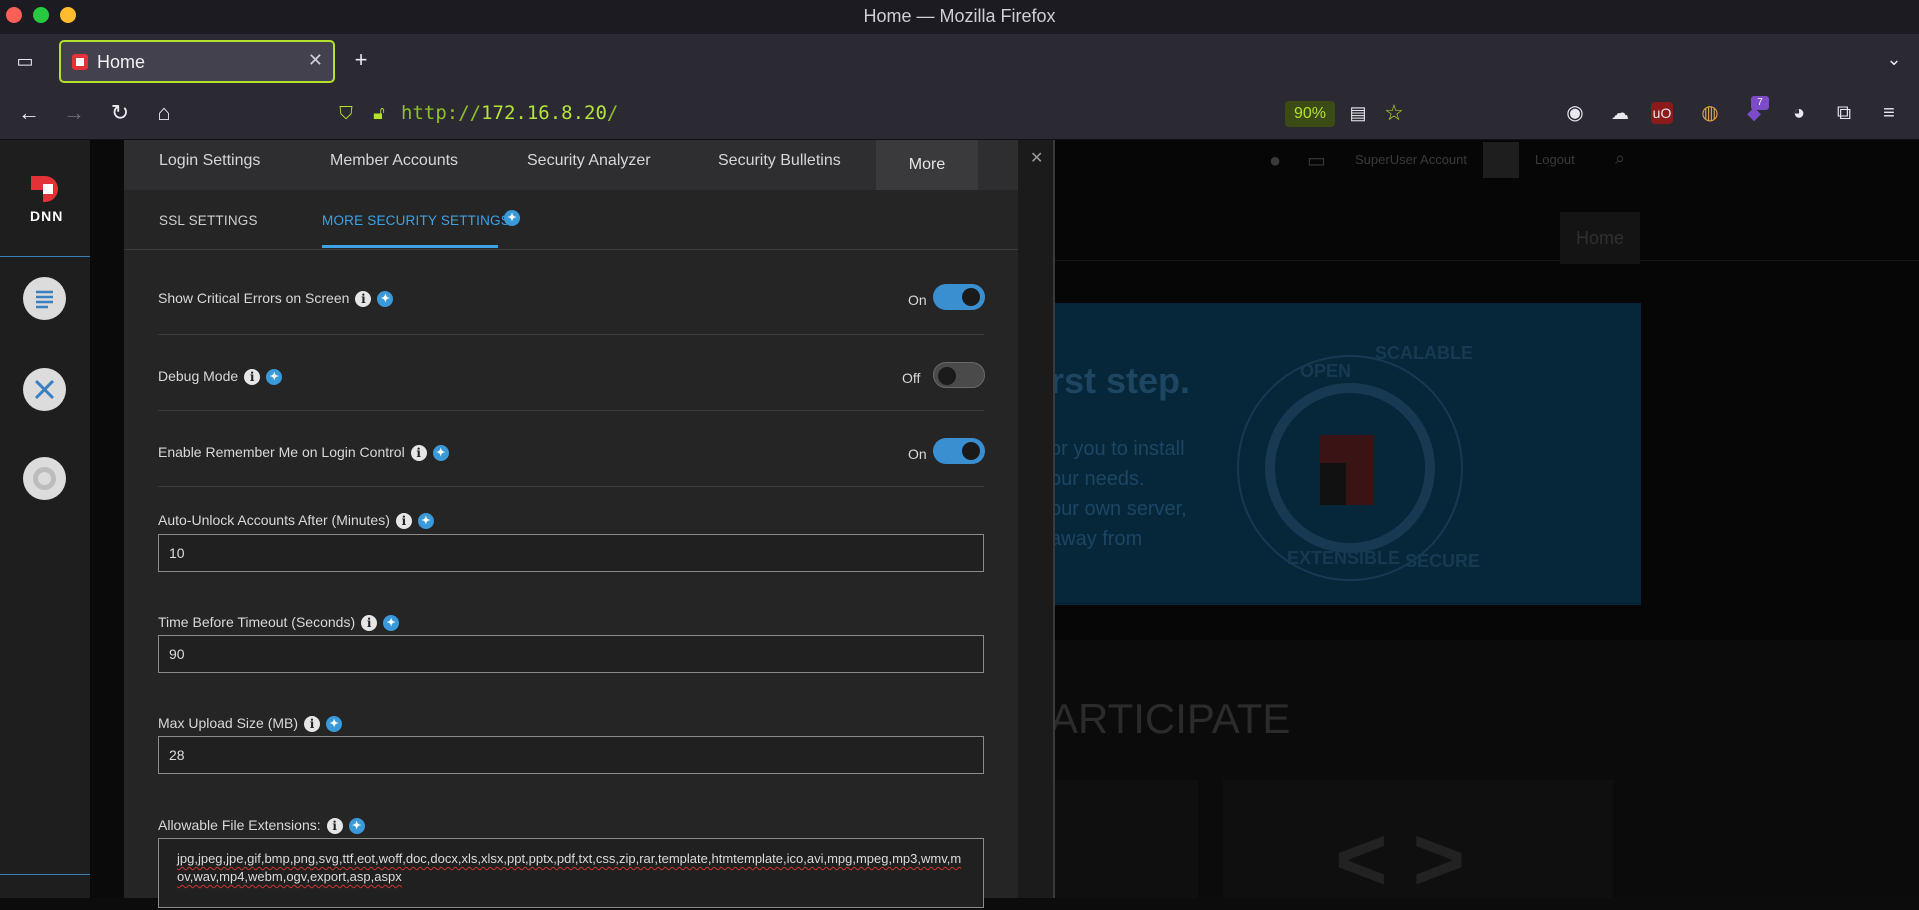 This screenshot has height=910, width=1919. I want to click on dnn-logo-icon, so click(44, 189).